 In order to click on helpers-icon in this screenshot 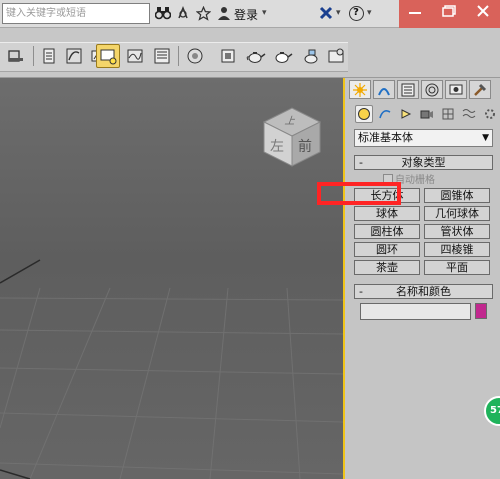, I will do `click(448, 114)`.